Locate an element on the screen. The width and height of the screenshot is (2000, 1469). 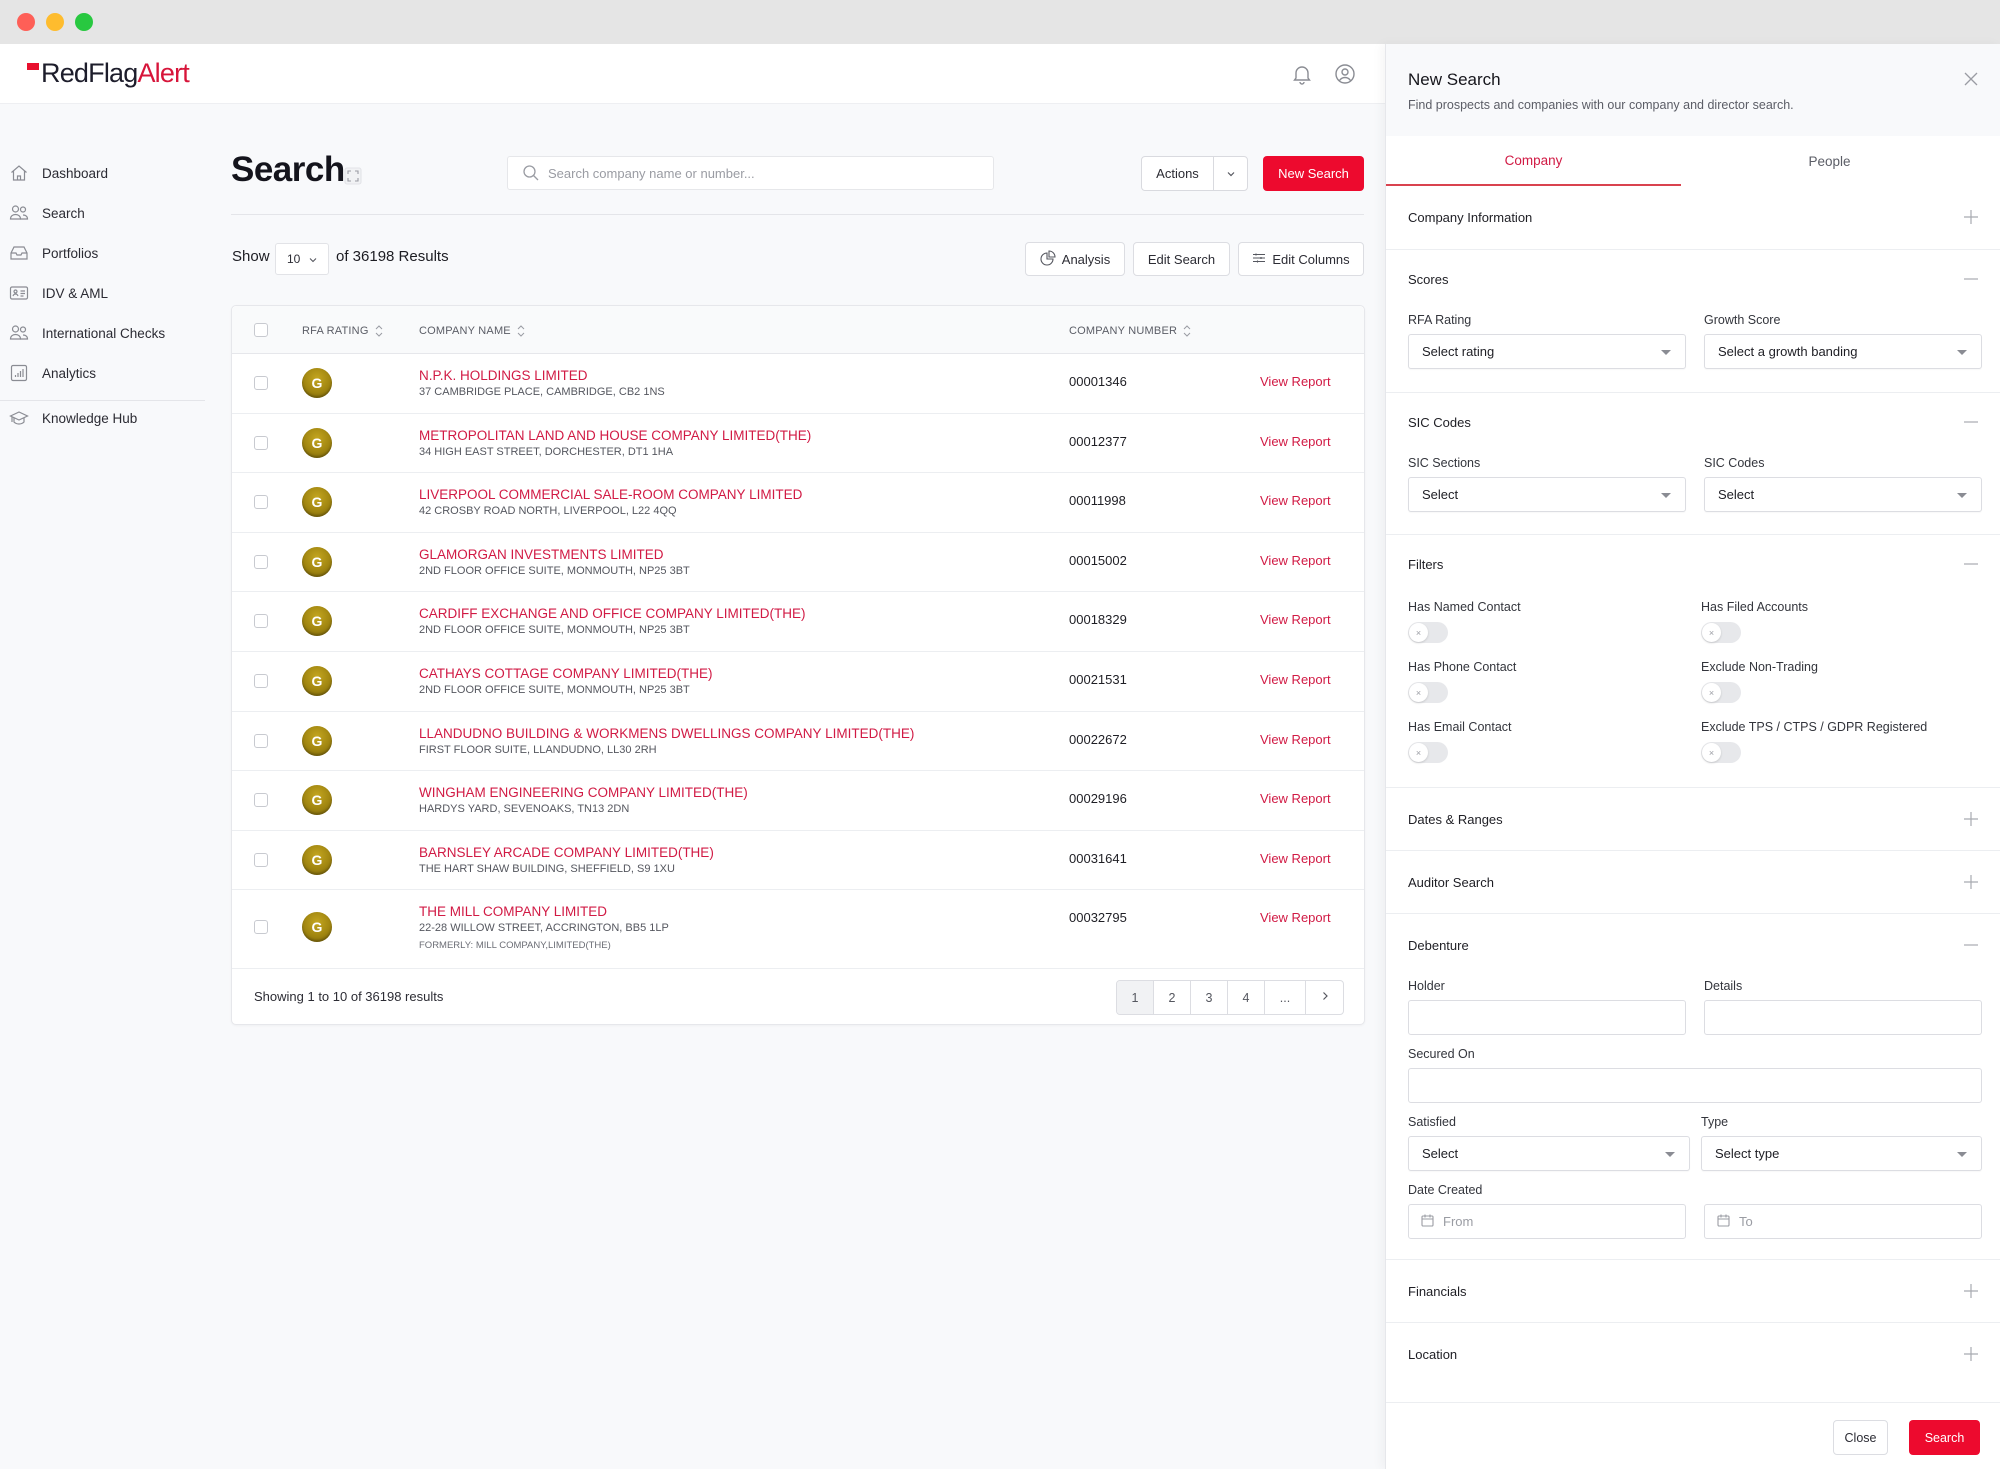
bell-icon is located at coordinates (1302, 74).